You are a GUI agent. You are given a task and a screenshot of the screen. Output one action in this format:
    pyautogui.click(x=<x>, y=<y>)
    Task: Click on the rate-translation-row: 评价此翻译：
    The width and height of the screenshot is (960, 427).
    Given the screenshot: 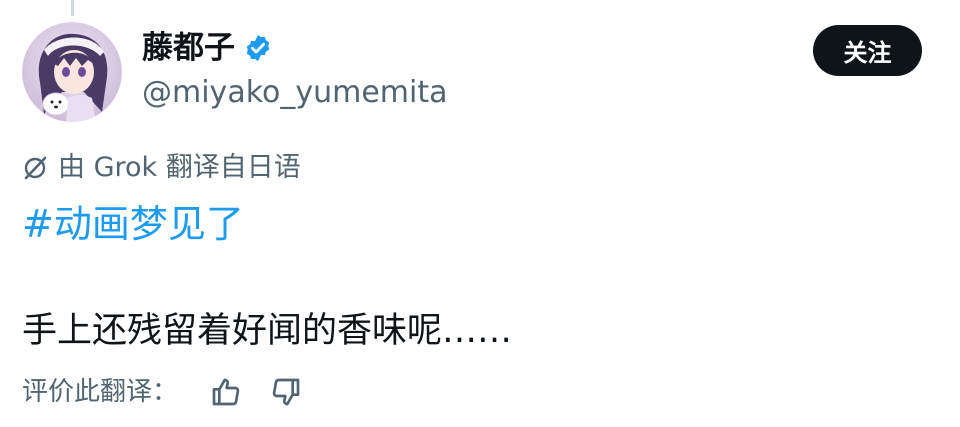 What is the action you would take?
    pyautogui.click(x=174, y=392)
    